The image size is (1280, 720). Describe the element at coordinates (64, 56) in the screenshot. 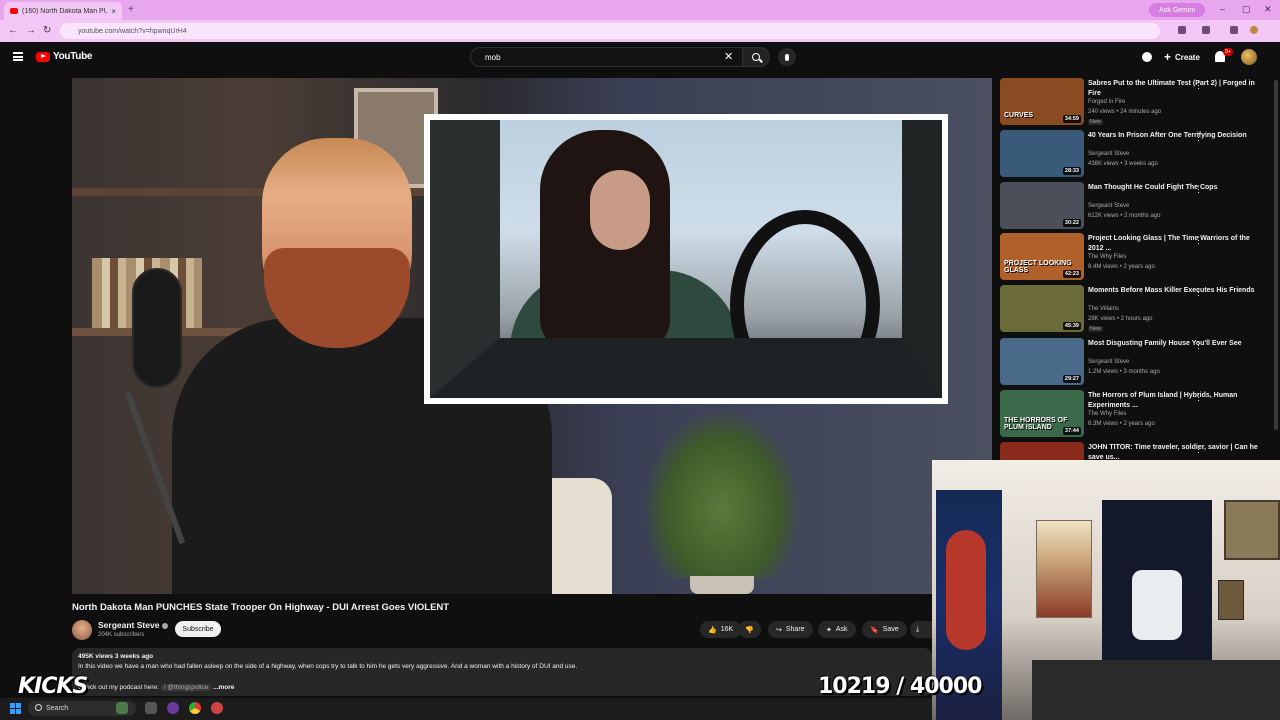

I see `youtube-logo: YouTube` at that location.